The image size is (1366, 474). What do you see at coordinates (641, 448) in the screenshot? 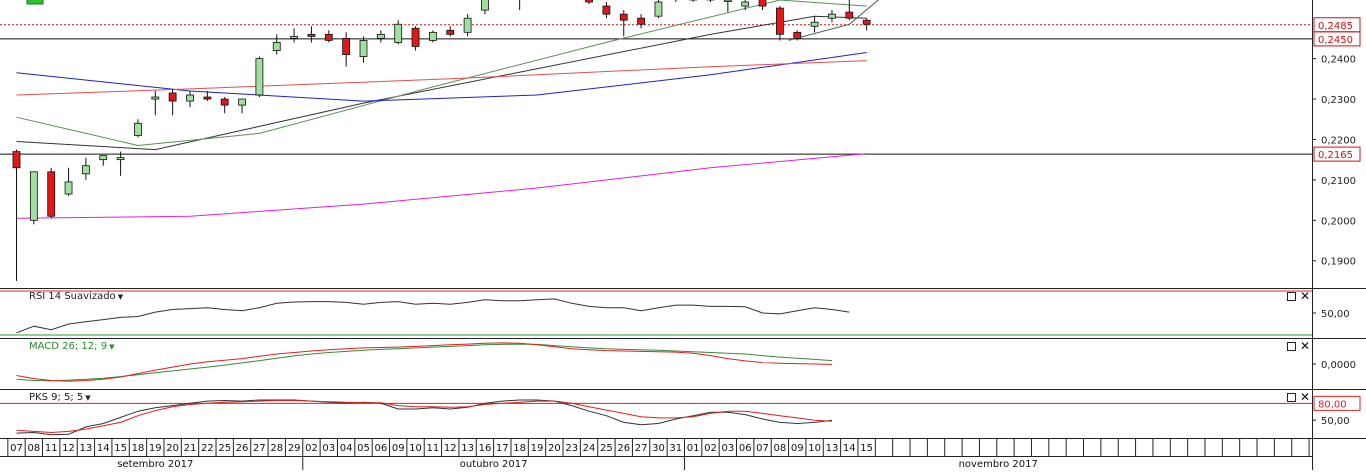
I see `date-label: 27` at bounding box center [641, 448].